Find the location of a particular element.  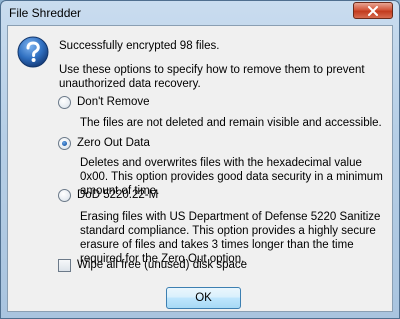

radio-dont-remove is located at coordinates (64, 102).